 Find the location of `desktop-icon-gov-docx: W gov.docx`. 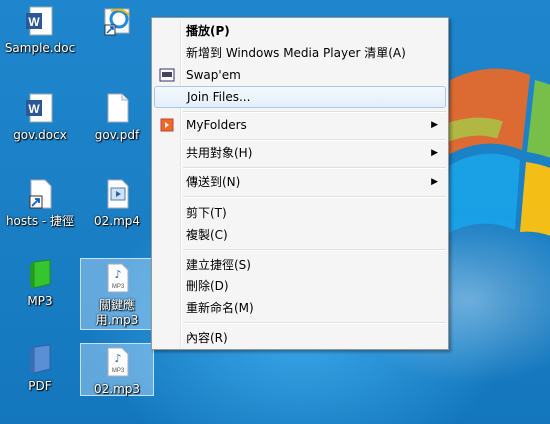

desktop-icon-gov-docx: W gov.docx is located at coordinates (40, 117).